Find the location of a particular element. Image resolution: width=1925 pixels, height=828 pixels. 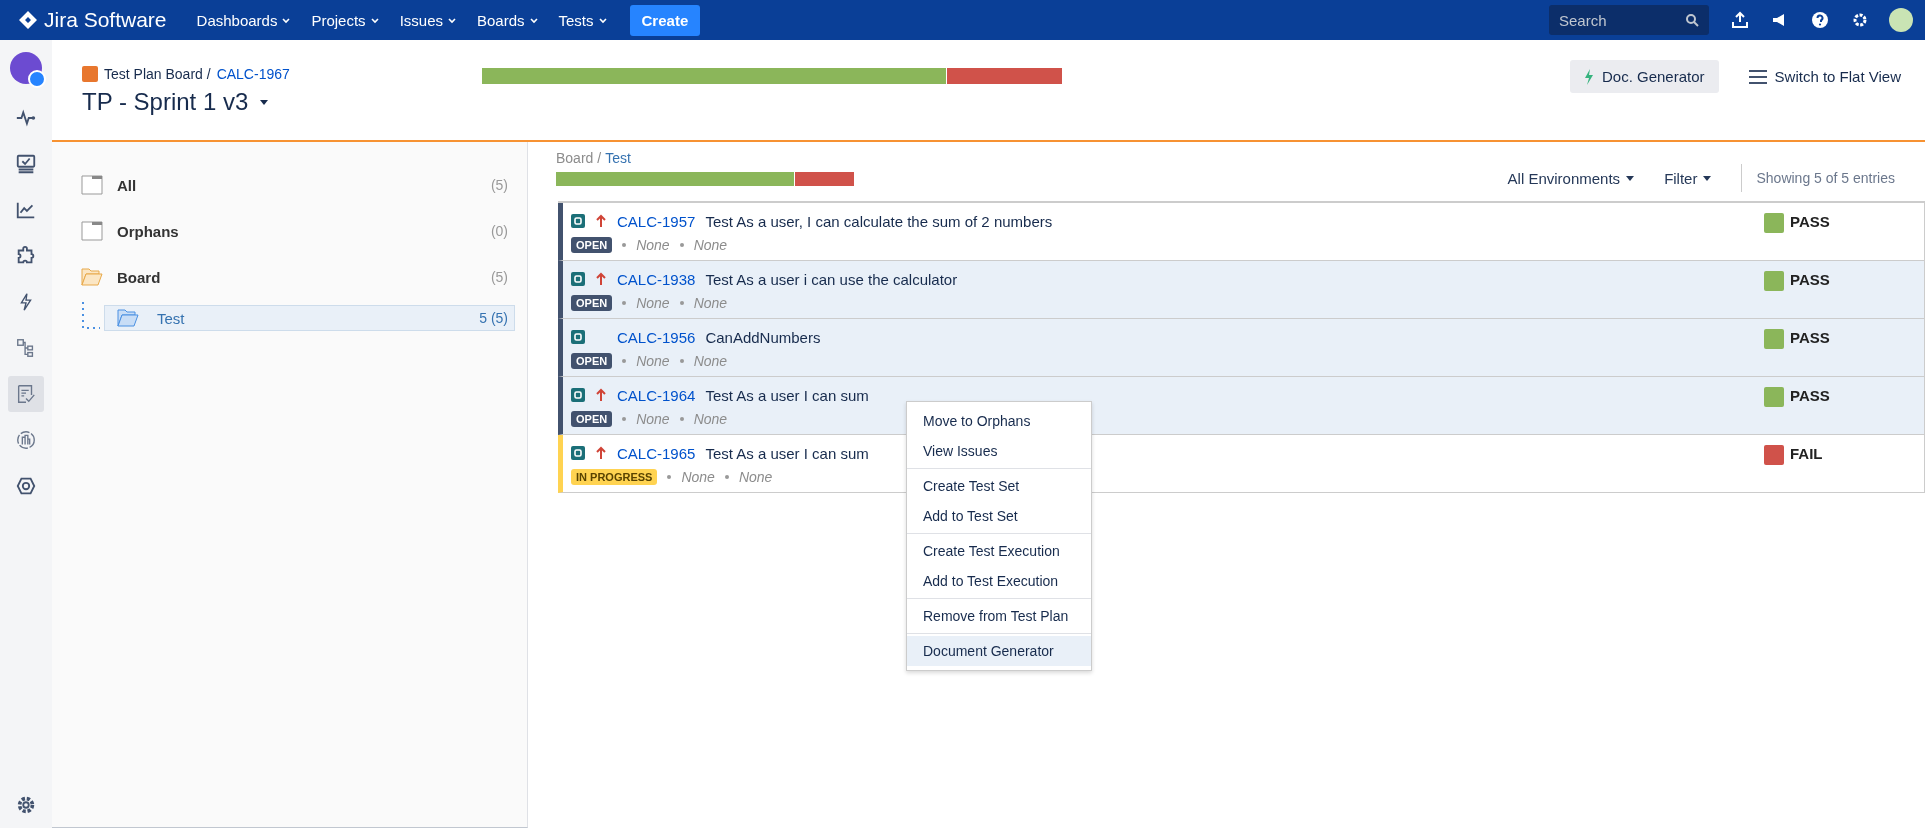

folder-label: All is located at coordinates (127, 185).